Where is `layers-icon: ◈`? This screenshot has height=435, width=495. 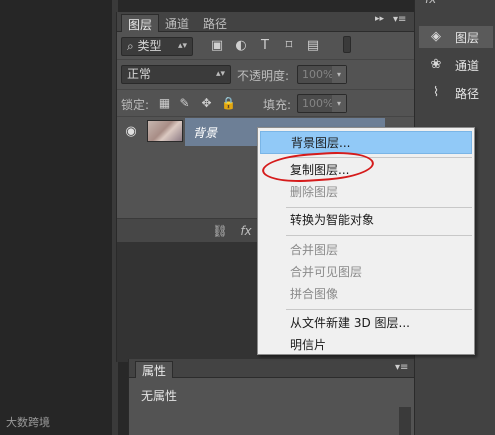 layers-icon: ◈ is located at coordinates (436, 36).